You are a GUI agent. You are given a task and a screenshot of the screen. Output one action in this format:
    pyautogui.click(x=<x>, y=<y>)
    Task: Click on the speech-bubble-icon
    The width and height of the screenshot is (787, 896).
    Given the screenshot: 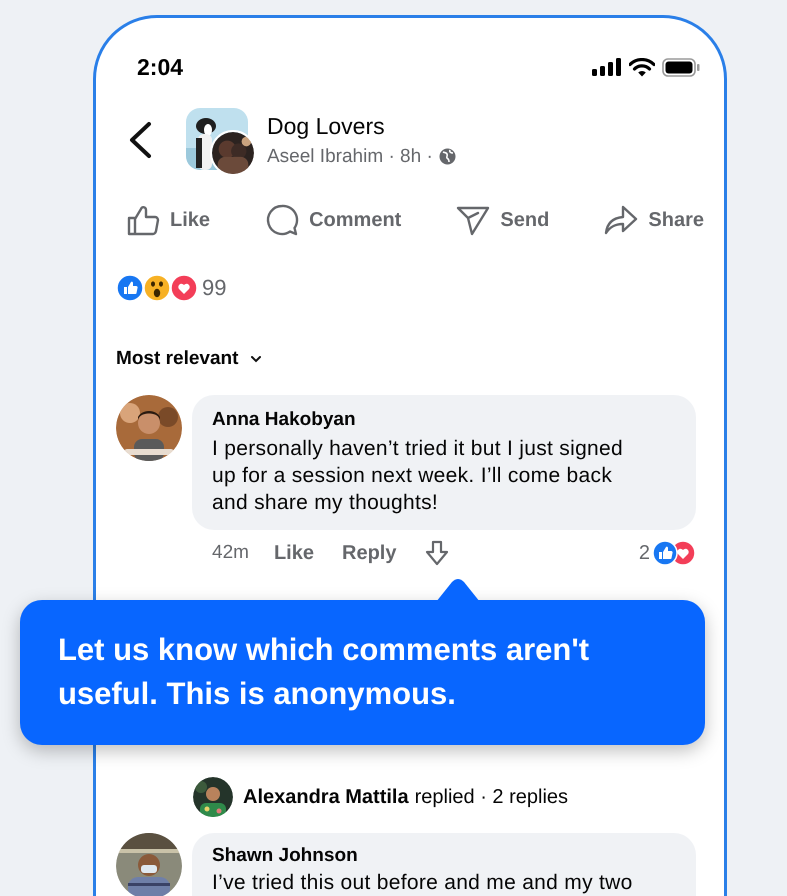 What is the action you would take?
    pyautogui.click(x=282, y=220)
    